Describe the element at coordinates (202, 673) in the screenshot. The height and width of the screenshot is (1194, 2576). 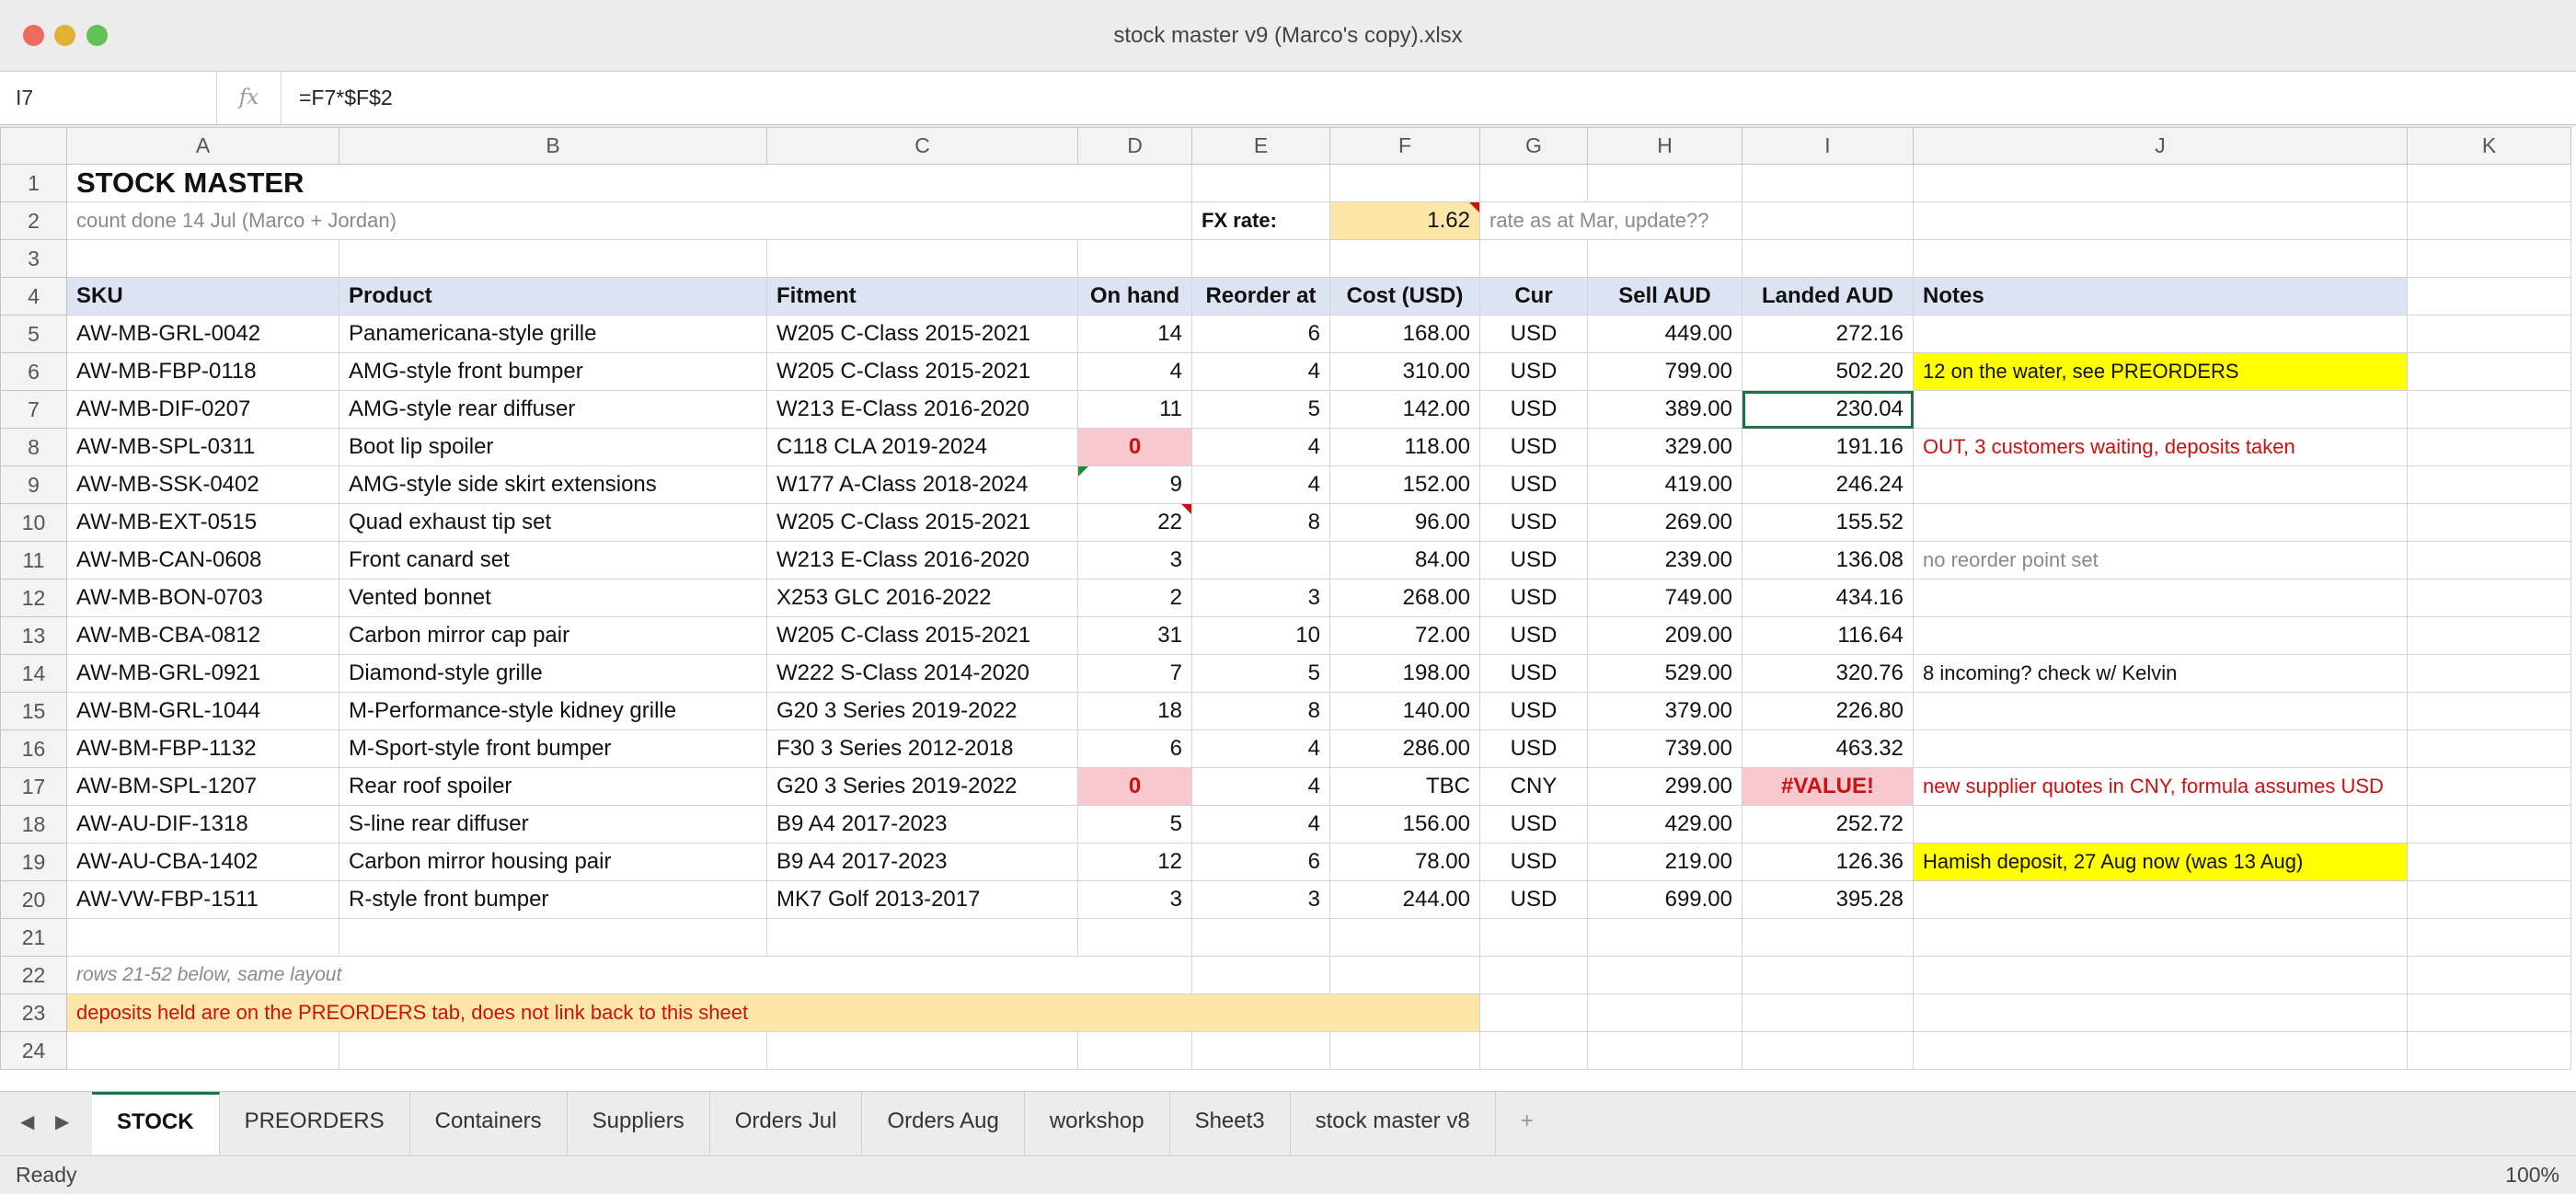
I see `sku-cell: AW-MB-GRL-0921` at that location.